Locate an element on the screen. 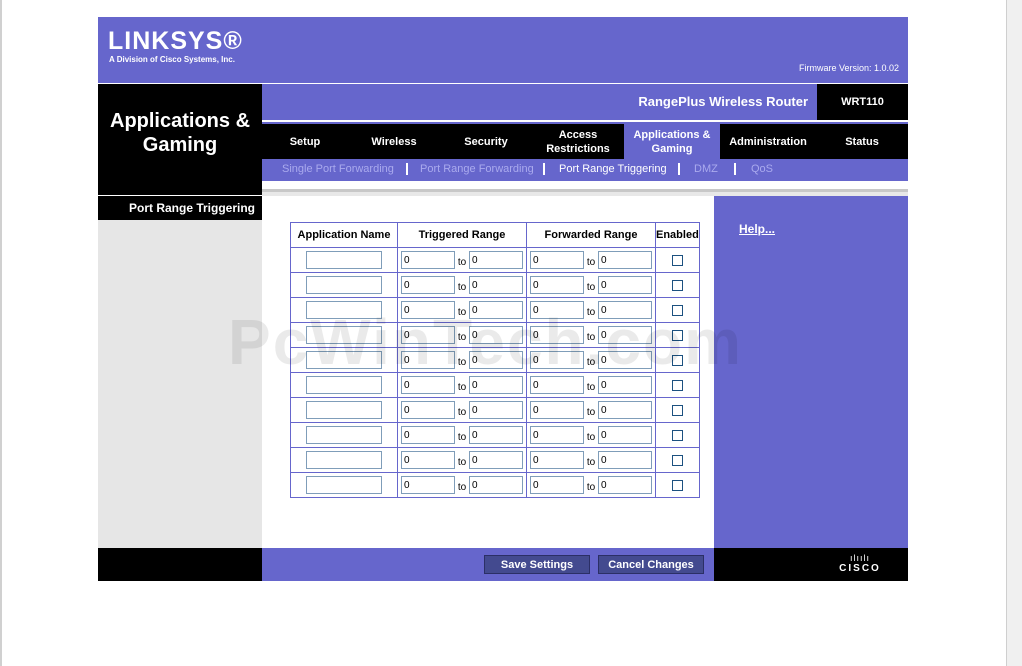  cisco-wordmark: CISCO is located at coordinates (860, 568).